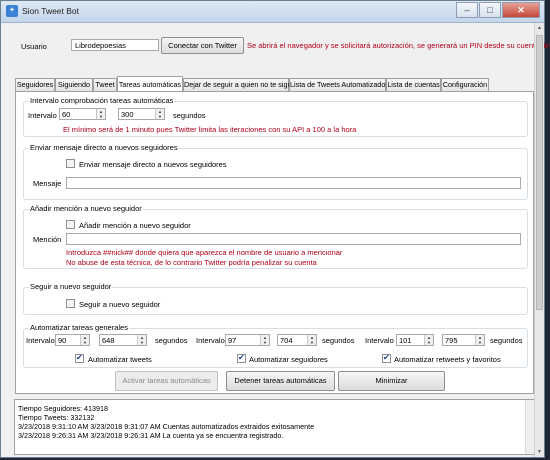  Describe the element at coordinates (12, 11) in the screenshot. I see `app-icon: ✦` at that location.